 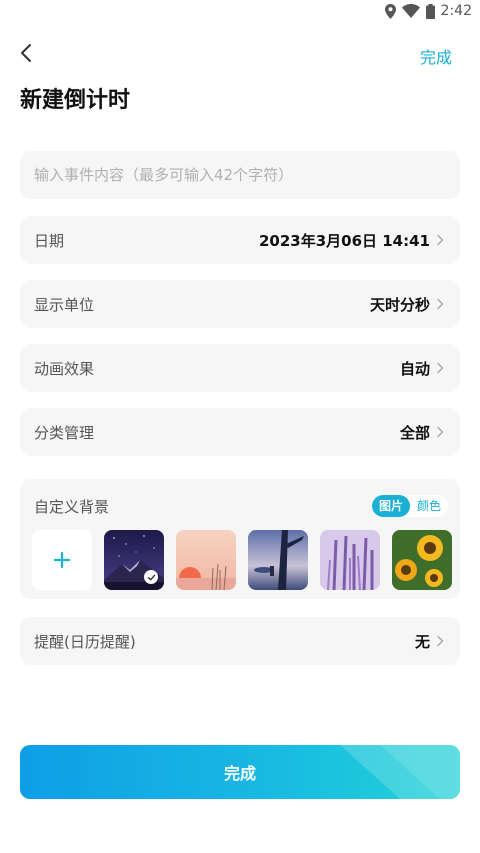 What do you see at coordinates (49, 240) in the screenshot?
I see `date-label: 日期` at bounding box center [49, 240].